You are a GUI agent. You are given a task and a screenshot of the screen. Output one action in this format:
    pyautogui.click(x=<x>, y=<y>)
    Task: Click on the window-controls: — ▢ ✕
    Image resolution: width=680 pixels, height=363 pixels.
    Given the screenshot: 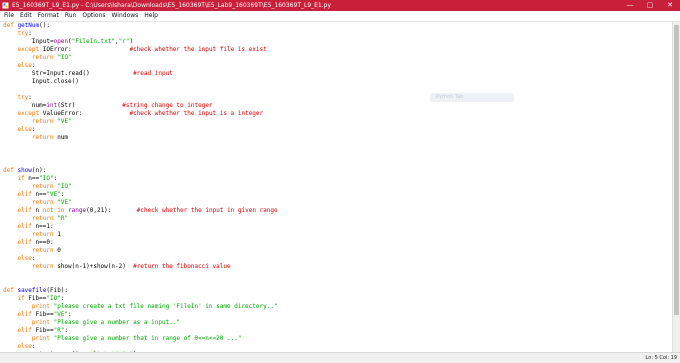 What is the action you would take?
    pyautogui.click(x=650, y=5)
    